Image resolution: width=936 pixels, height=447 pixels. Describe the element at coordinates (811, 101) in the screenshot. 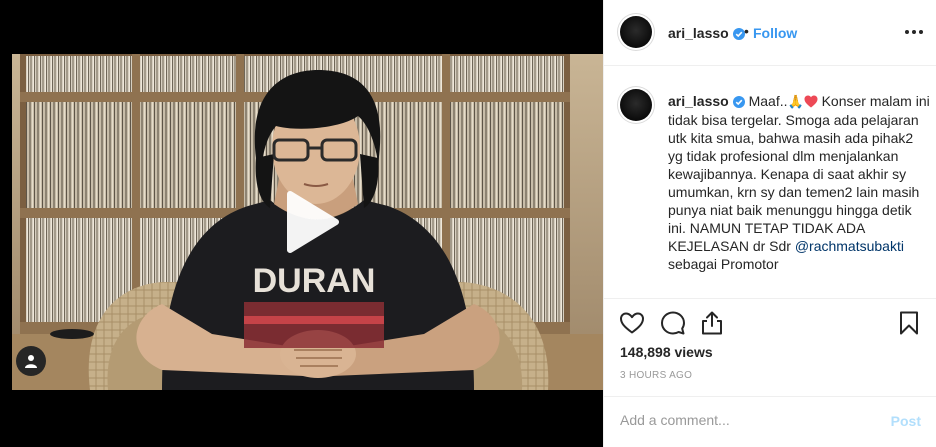

I see `heart-emoji-icon` at that location.